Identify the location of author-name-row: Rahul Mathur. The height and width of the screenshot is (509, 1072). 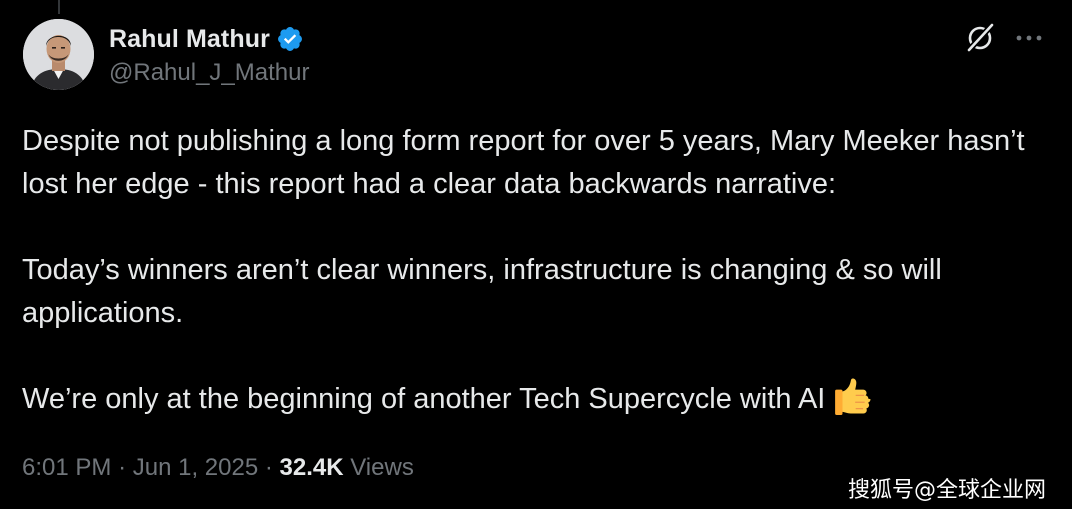
(209, 39).